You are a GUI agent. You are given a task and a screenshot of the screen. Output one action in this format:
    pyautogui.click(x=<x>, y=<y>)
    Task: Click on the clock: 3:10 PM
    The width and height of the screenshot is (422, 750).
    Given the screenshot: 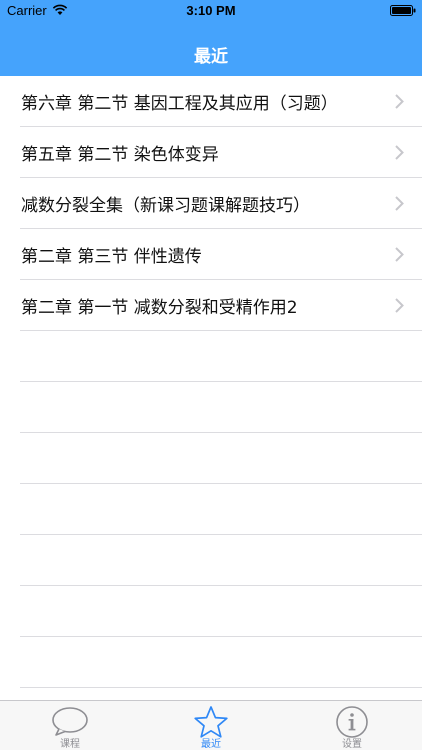 What is the action you would take?
    pyautogui.click(x=211, y=10)
    